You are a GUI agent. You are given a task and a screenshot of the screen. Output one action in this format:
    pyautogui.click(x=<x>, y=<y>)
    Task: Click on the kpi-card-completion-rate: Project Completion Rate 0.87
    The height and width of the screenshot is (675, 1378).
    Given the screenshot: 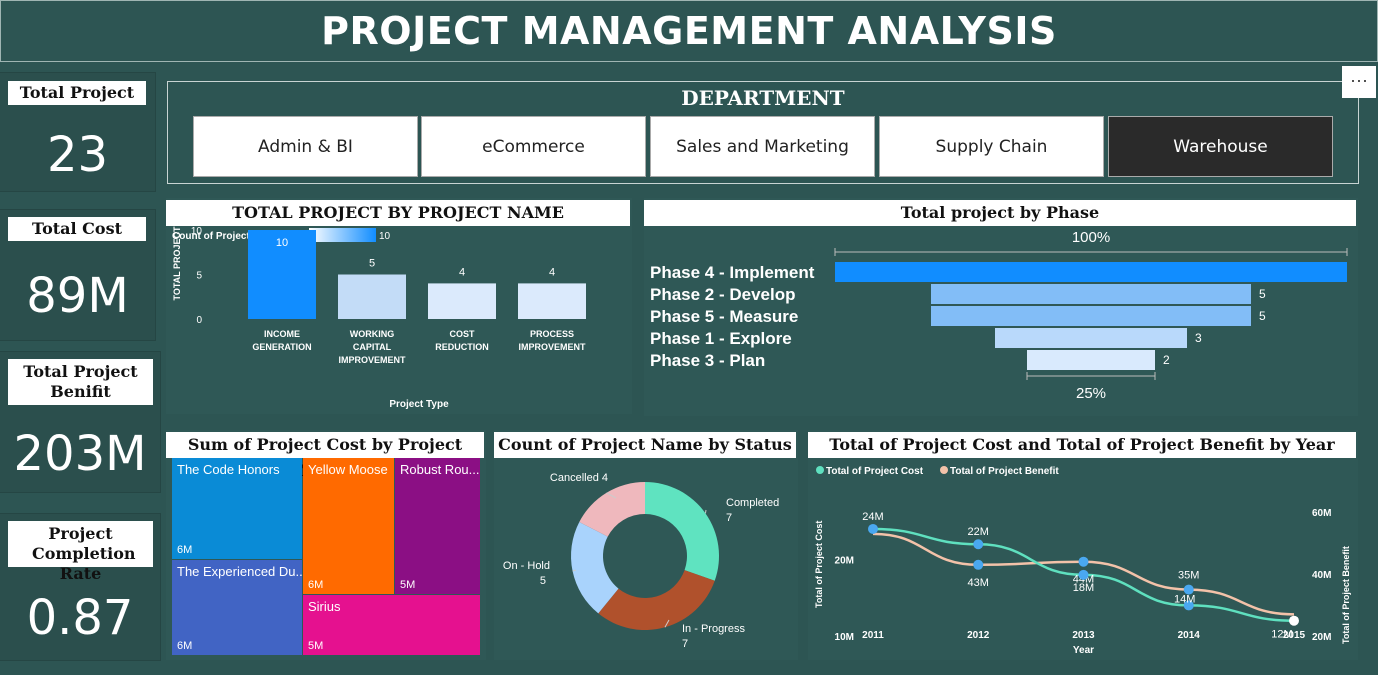 What is the action you would take?
    pyautogui.click(x=80, y=587)
    